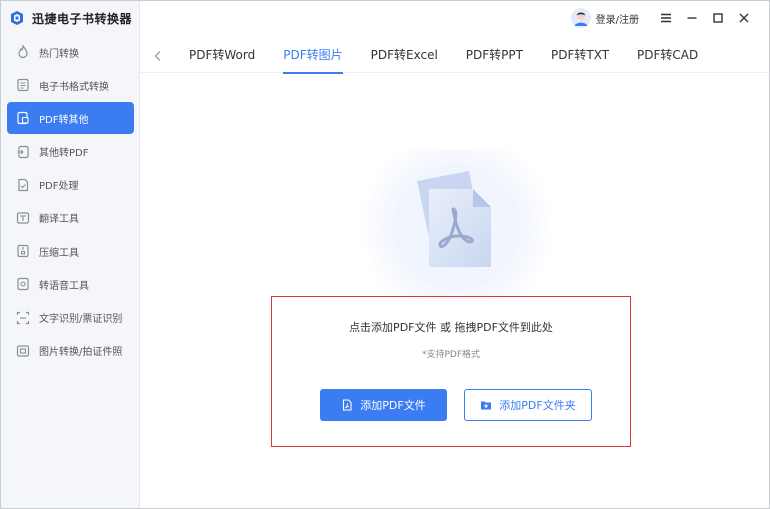 This screenshot has height=509, width=770. Describe the element at coordinates (222, 56) in the screenshot. I see `tab-pdf-to-word: PDF转Word` at that location.